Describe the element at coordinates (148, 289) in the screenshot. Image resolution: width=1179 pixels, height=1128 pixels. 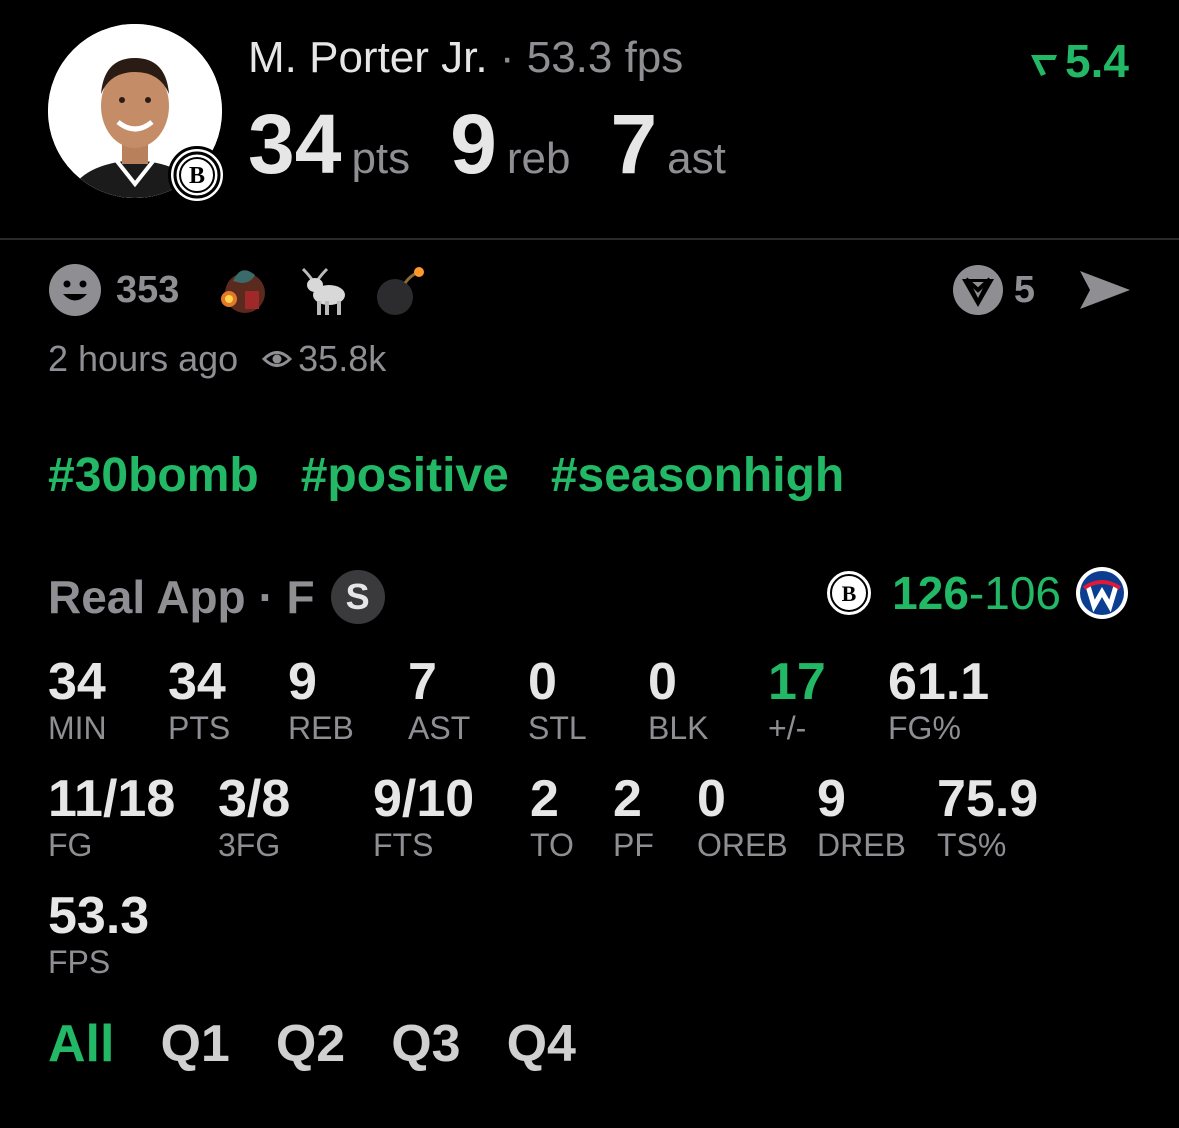
I see `reaction-count: 353` at that location.